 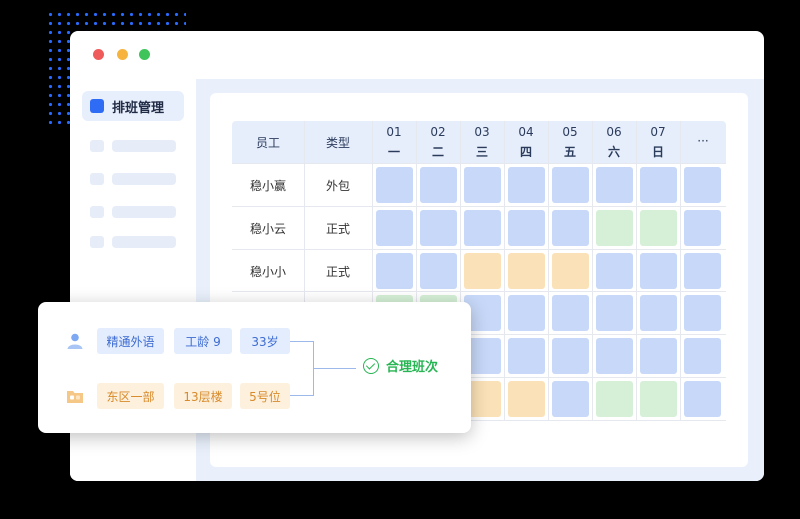 What do you see at coordinates (267, 229) in the screenshot?
I see `employee-name: 稳小云` at bounding box center [267, 229].